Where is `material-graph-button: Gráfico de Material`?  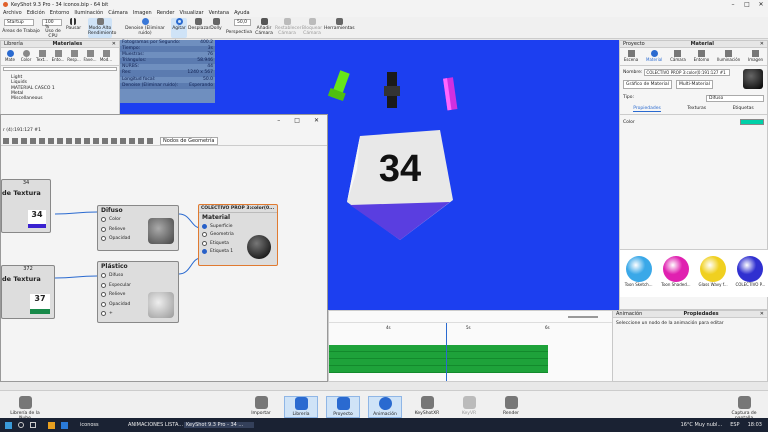 material-graph-button: Gráfico de Material is located at coordinates (647, 84).